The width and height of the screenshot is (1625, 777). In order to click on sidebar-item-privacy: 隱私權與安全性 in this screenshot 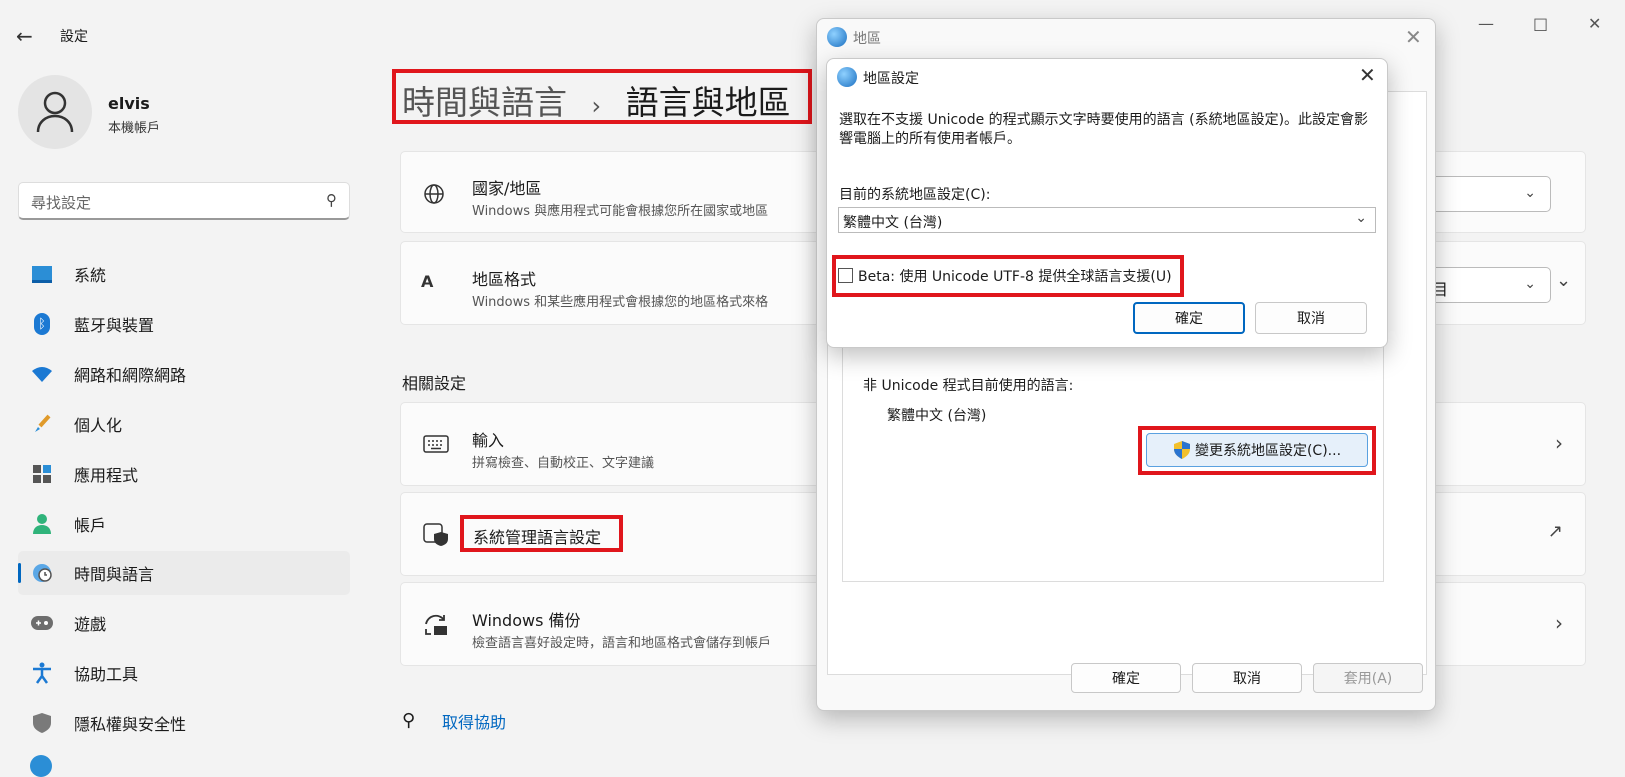, I will do `click(184, 723)`.